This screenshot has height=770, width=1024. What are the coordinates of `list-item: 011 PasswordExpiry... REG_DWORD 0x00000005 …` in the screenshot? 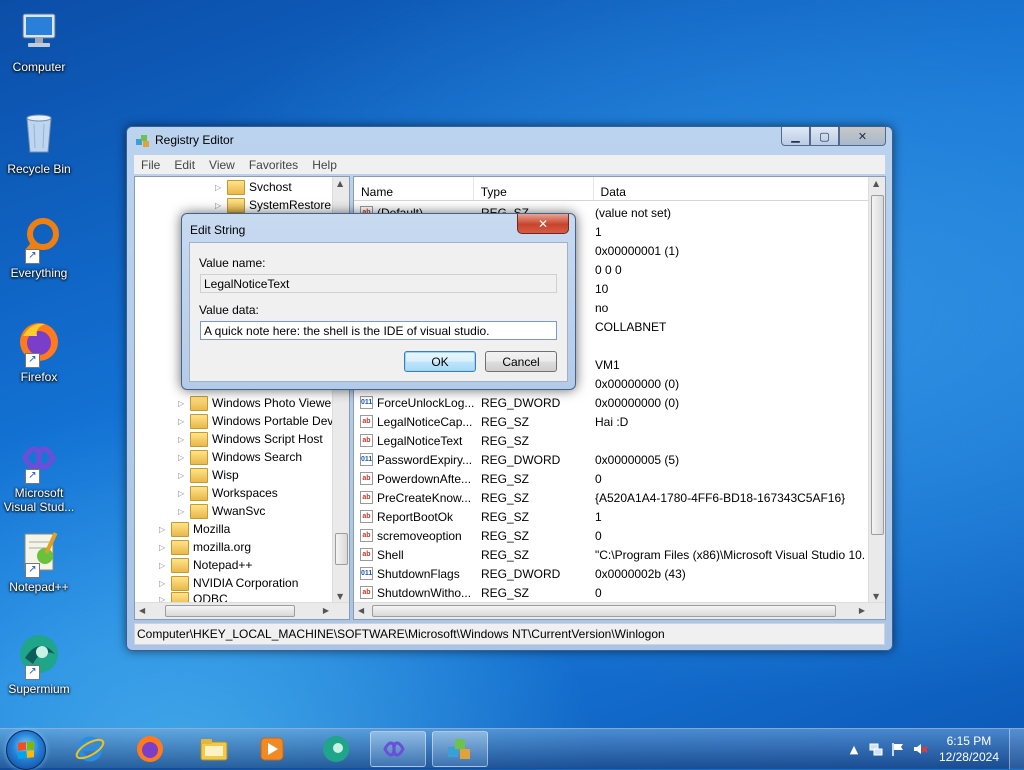 It's located at (614, 459).